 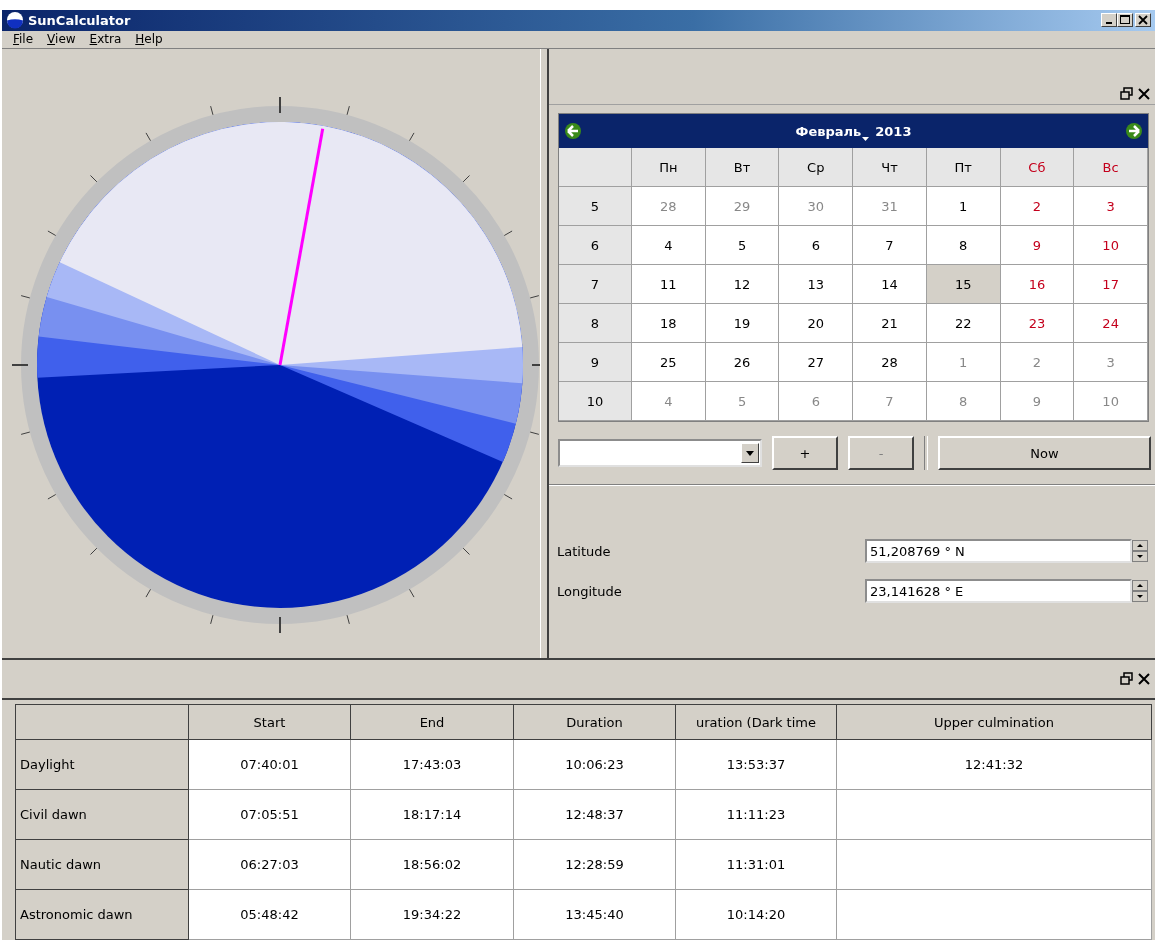 I want to click on day-cell: 26, so click(x=742, y=362).